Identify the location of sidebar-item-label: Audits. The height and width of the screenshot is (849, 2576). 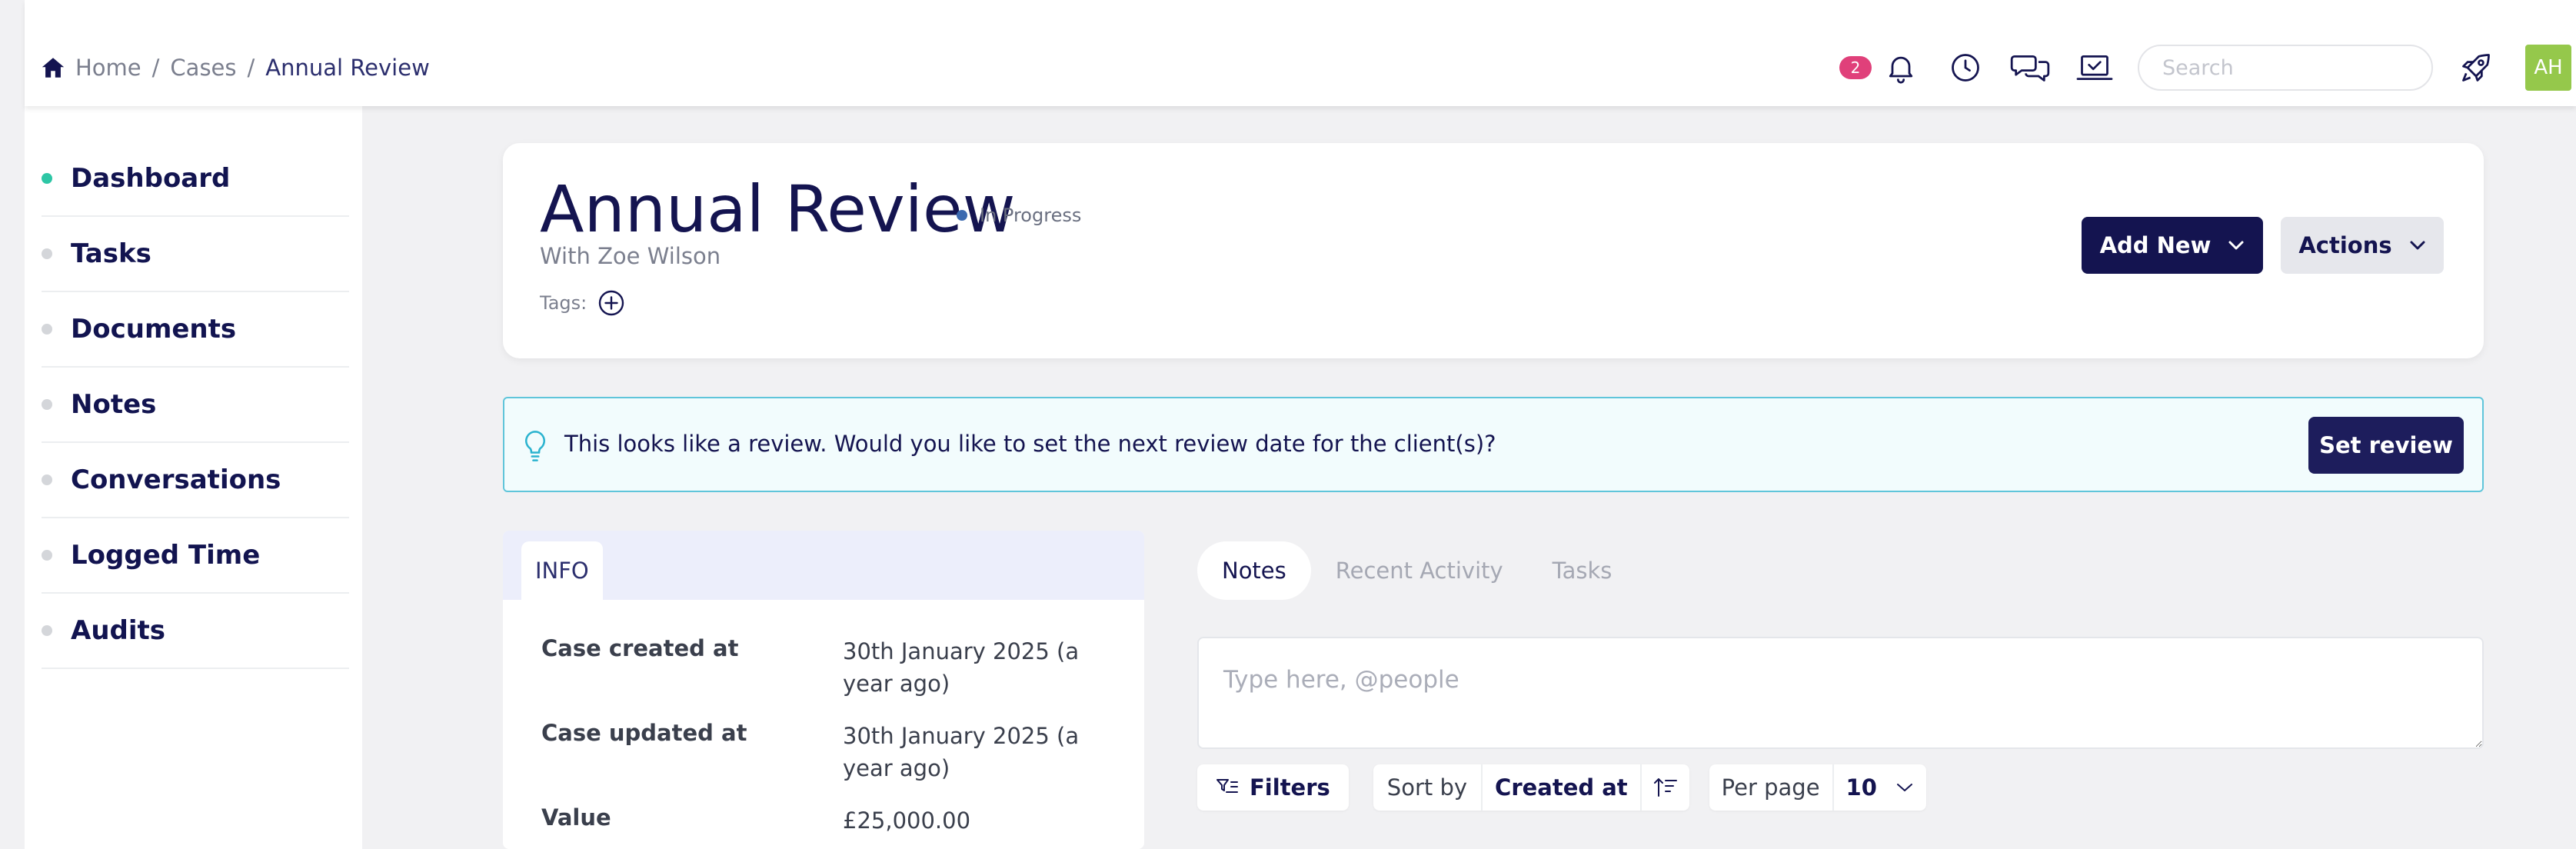
(118, 630).